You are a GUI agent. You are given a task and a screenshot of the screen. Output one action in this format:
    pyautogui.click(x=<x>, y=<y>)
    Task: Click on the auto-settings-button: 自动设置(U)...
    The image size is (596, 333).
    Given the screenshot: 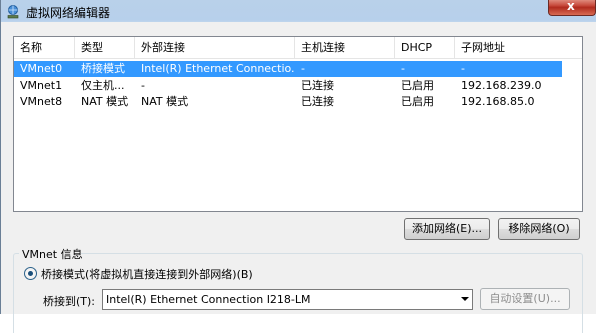 What is the action you would take?
    pyautogui.click(x=525, y=299)
    